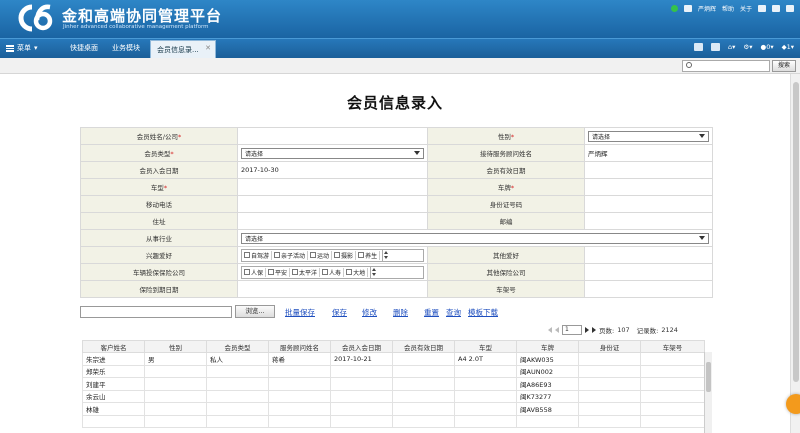  What do you see at coordinates (345, 255) in the screenshot?
I see `hobby-option: 摄影` at bounding box center [345, 255].